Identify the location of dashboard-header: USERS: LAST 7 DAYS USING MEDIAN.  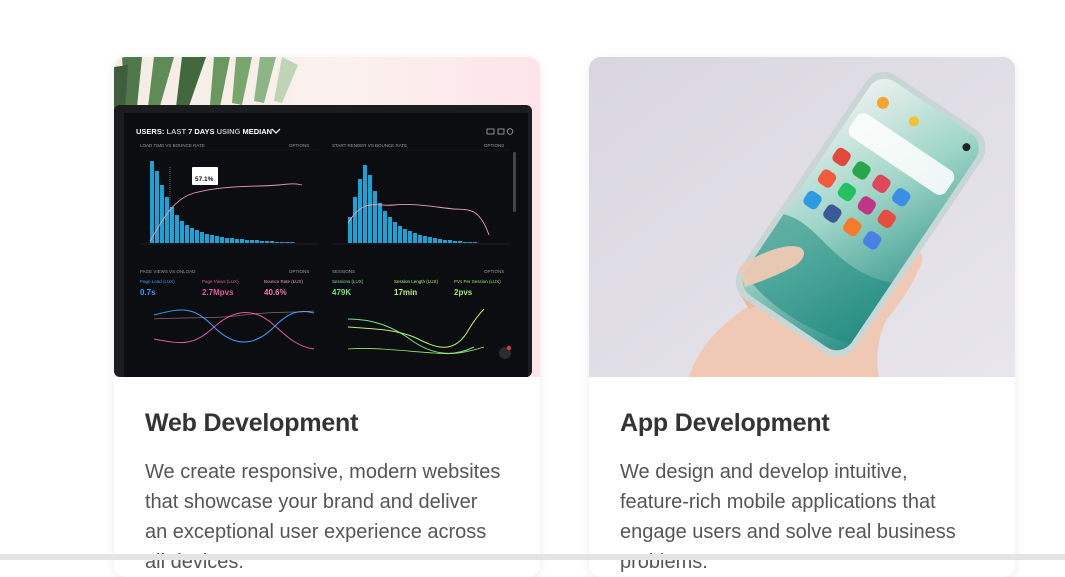
(204, 131).